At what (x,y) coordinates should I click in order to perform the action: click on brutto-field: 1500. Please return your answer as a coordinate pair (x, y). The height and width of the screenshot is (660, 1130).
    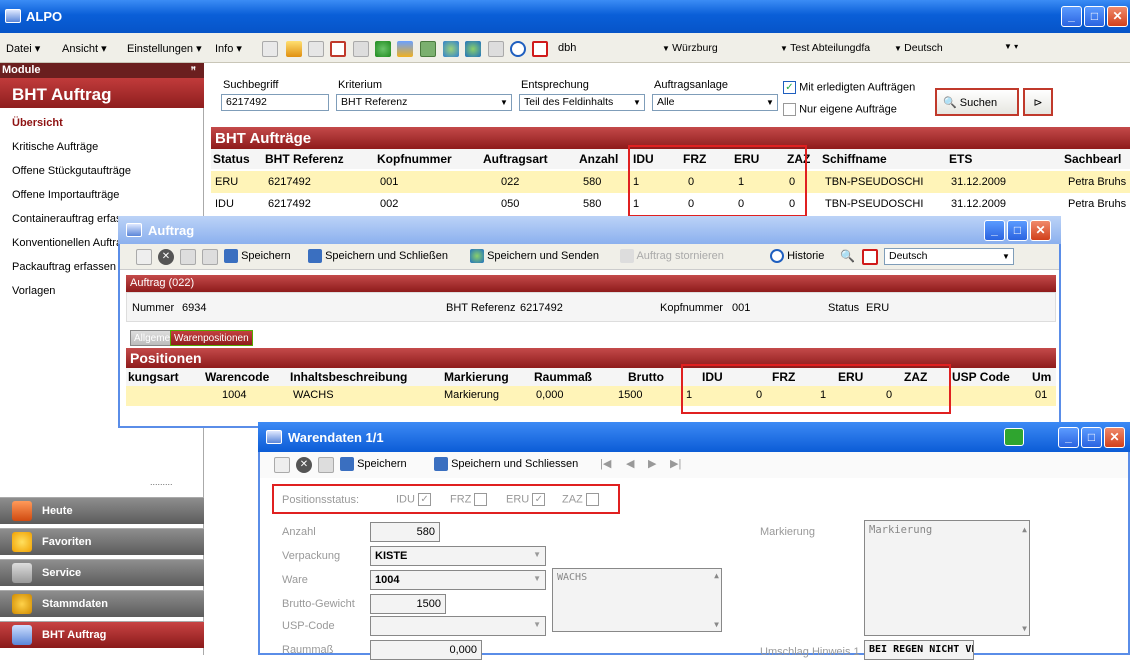
    Looking at the image, I should click on (408, 604).